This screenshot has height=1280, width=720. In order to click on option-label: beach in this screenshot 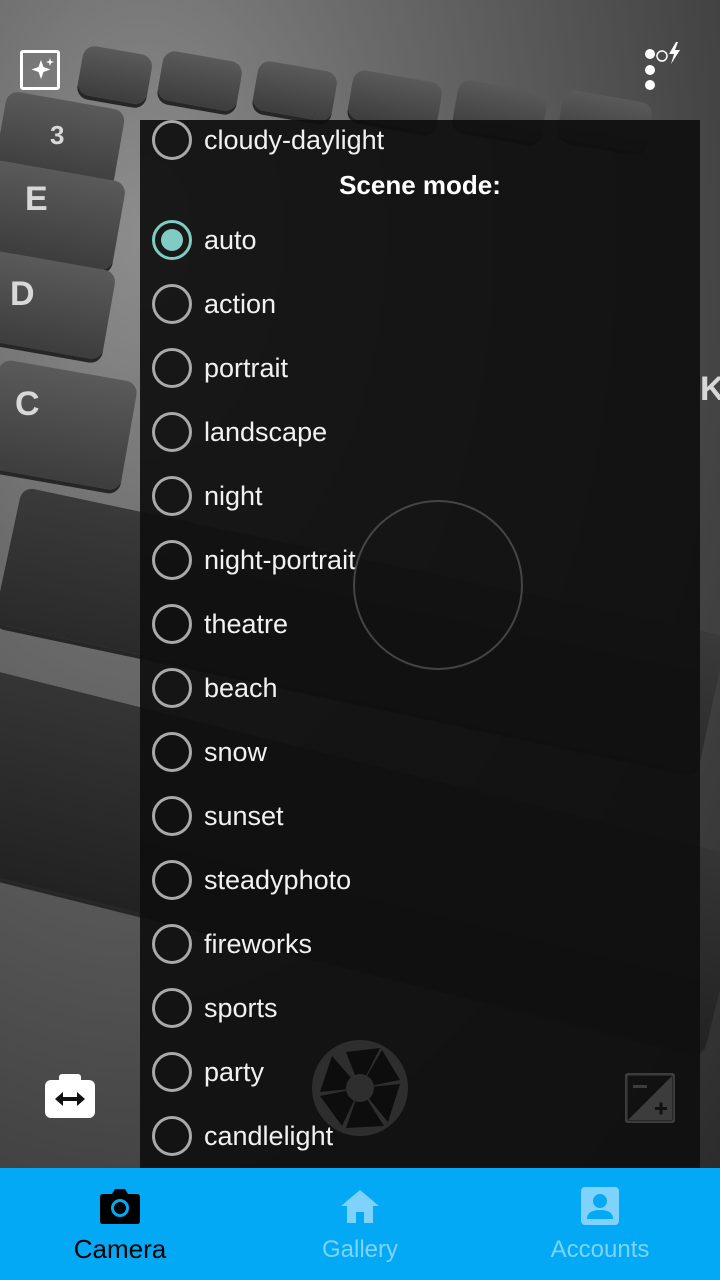, I will do `click(241, 687)`.